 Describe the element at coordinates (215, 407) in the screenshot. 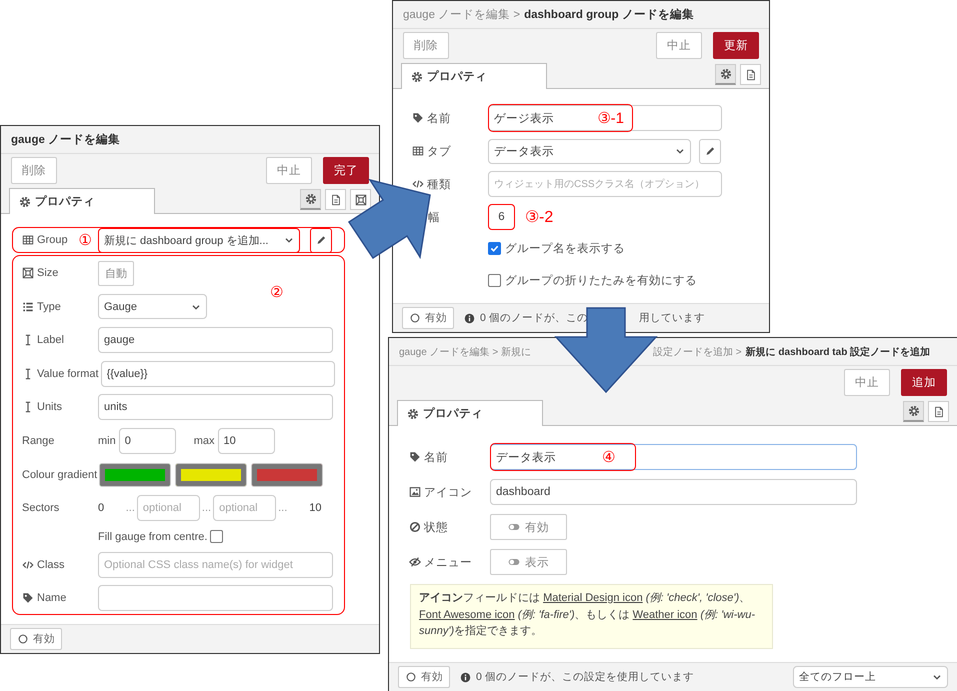

I see `units-field: units` at that location.